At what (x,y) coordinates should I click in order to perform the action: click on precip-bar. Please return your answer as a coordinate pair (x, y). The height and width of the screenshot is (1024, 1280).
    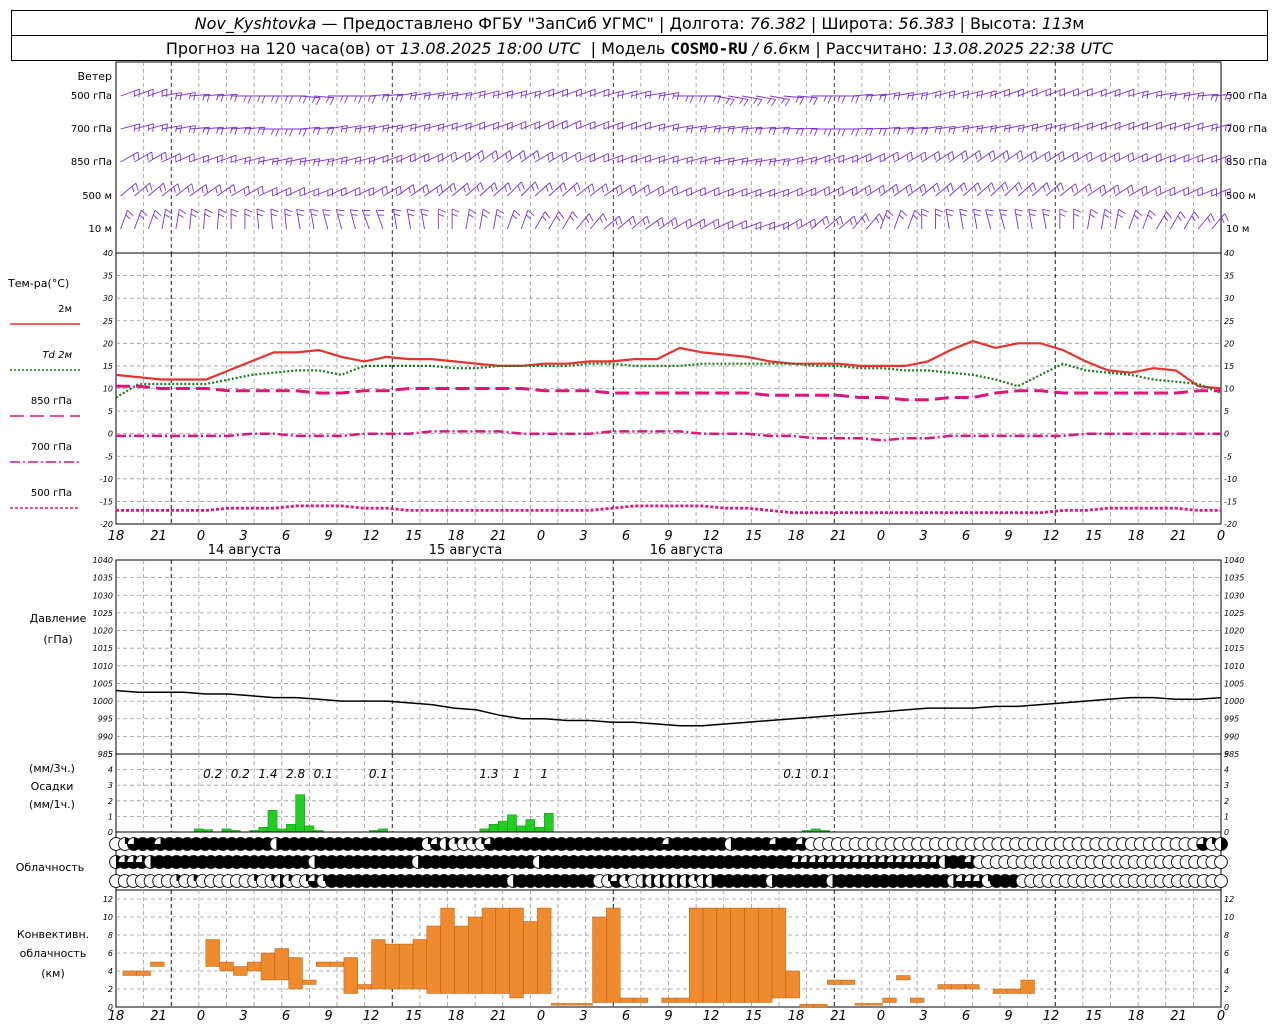
    Looking at the image, I should click on (309, 829).